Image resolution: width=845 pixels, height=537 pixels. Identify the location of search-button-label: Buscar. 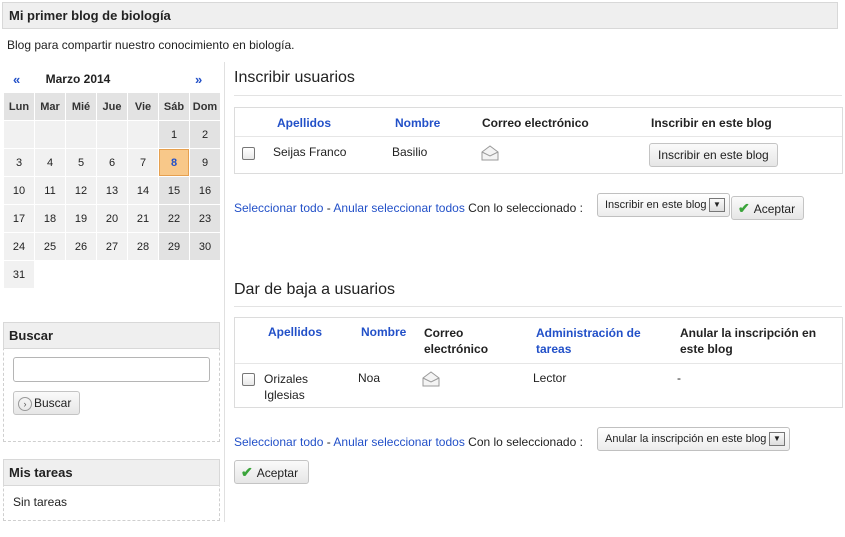
(53, 403).